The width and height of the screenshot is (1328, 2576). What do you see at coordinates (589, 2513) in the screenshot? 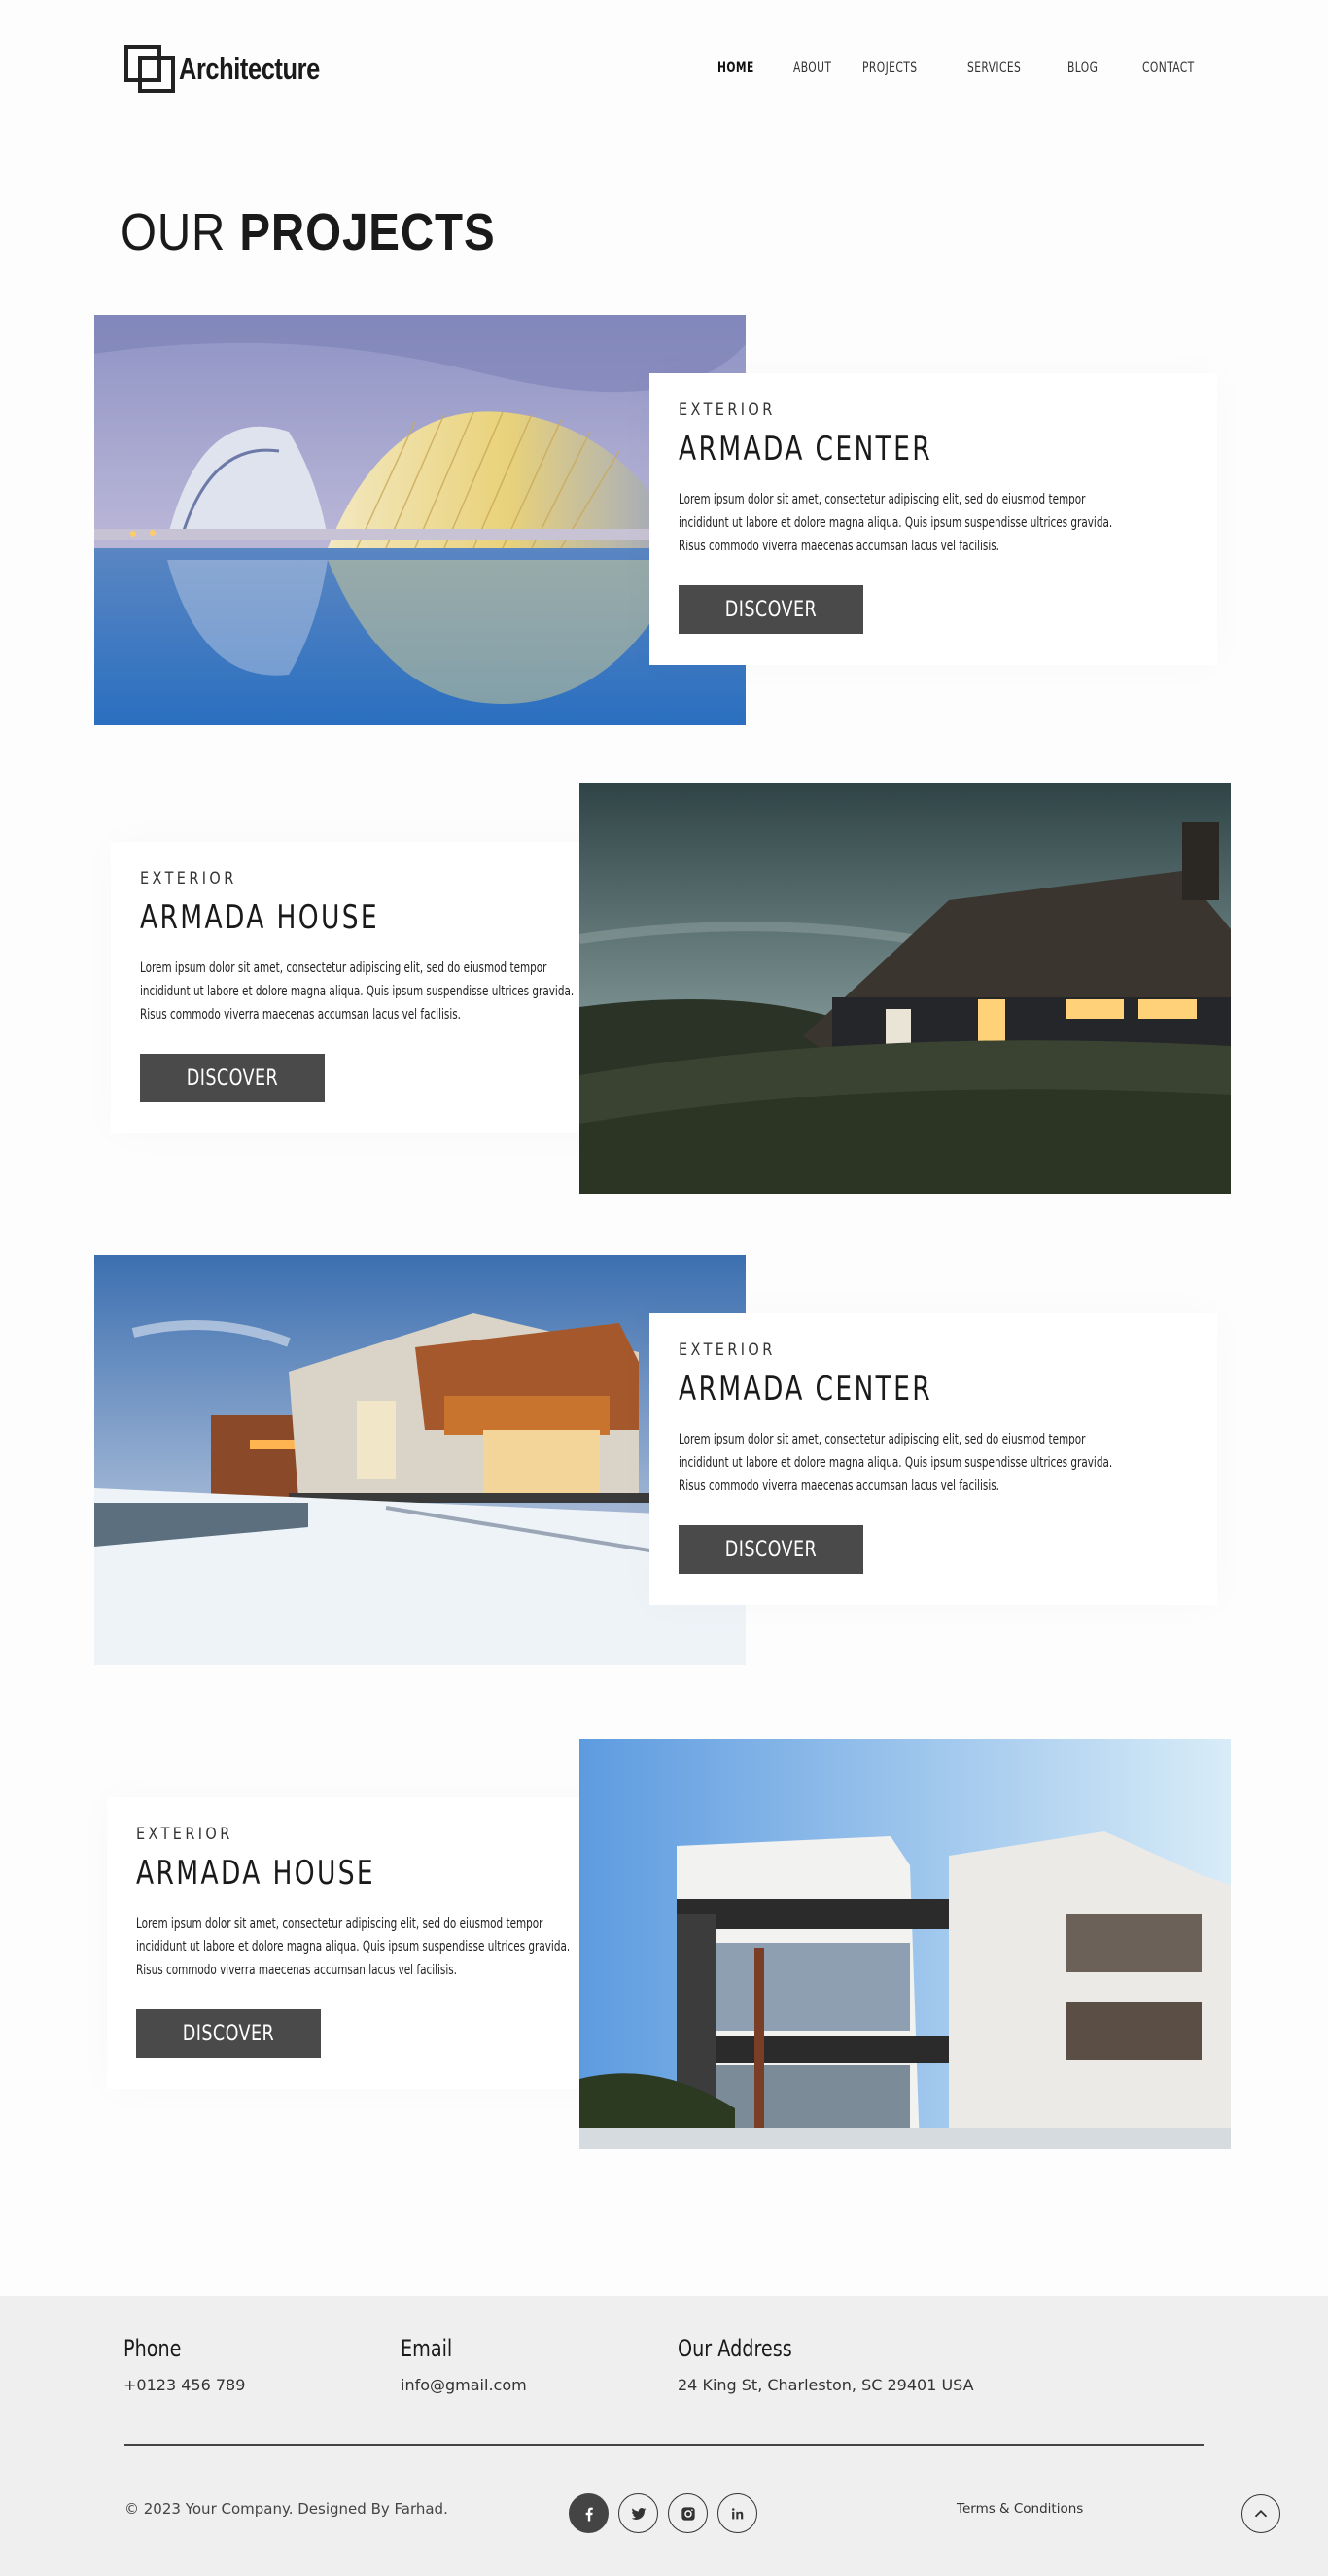
I see `facebook-icon` at bounding box center [589, 2513].